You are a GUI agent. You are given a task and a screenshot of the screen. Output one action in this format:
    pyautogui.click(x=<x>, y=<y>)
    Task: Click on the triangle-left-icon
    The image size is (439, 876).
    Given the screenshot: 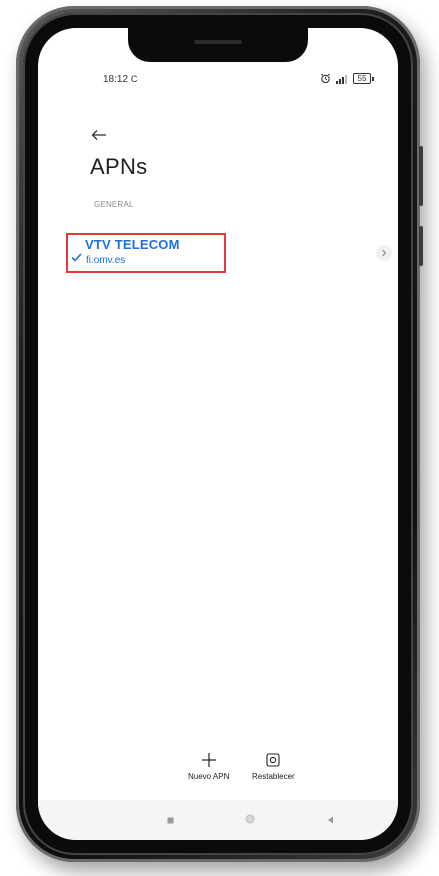 What is the action you would take?
    pyautogui.click(x=330, y=820)
    